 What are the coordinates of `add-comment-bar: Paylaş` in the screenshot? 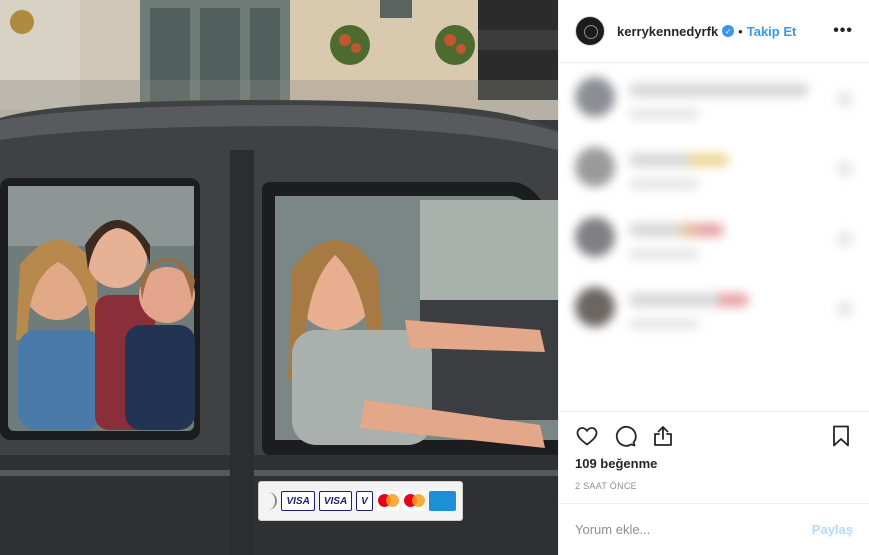 It's located at (714, 529).